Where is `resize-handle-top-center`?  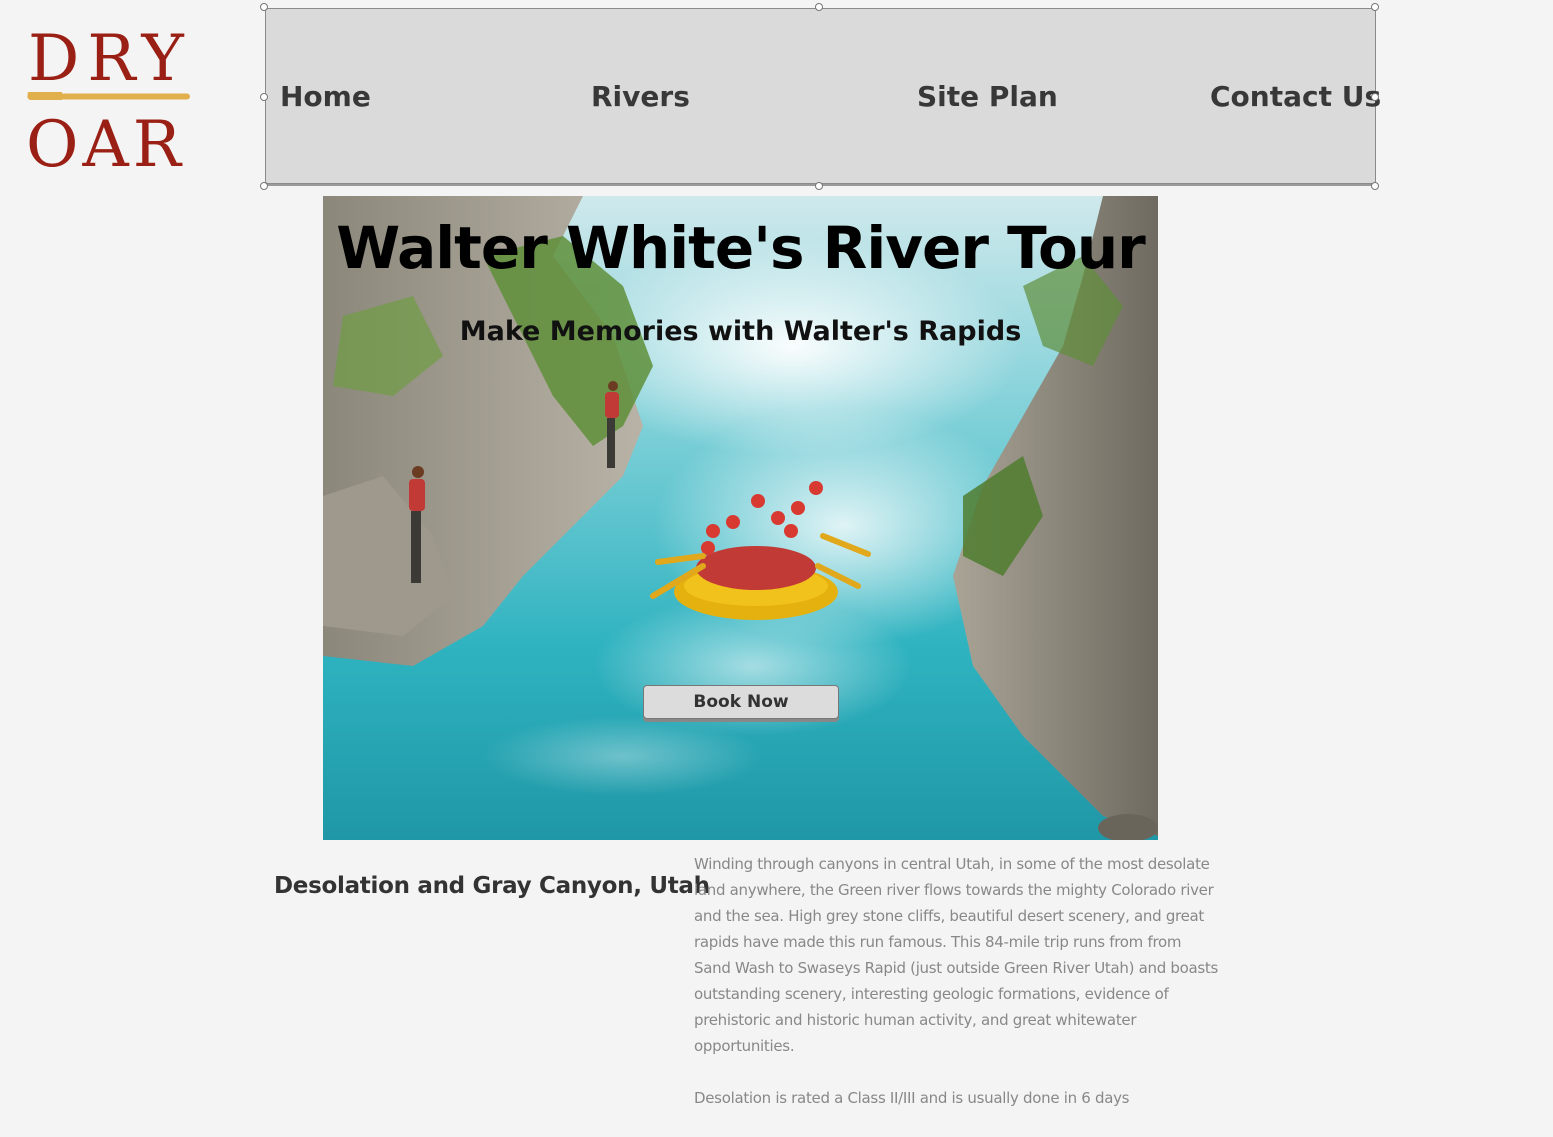
resize-handle-top-center is located at coordinates (819, 7).